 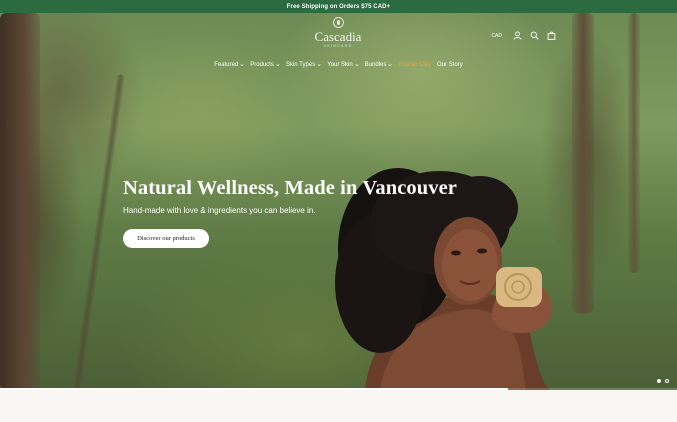 I want to click on tree-trunk, so click(x=99, y=231).